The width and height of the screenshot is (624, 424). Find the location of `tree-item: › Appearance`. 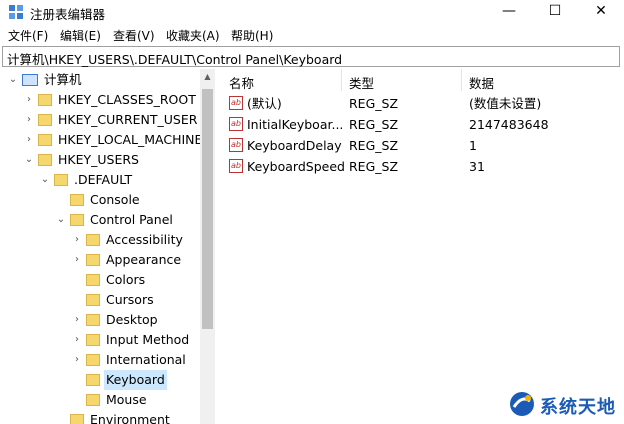

tree-item: › Appearance is located at coordinates (126, 260).